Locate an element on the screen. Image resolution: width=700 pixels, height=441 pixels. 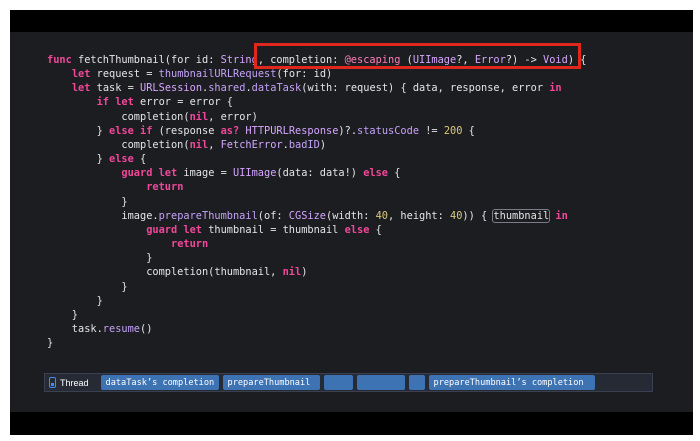
code-line: completion(nil, FetchError.badID) is located at coordinates (187, 144).